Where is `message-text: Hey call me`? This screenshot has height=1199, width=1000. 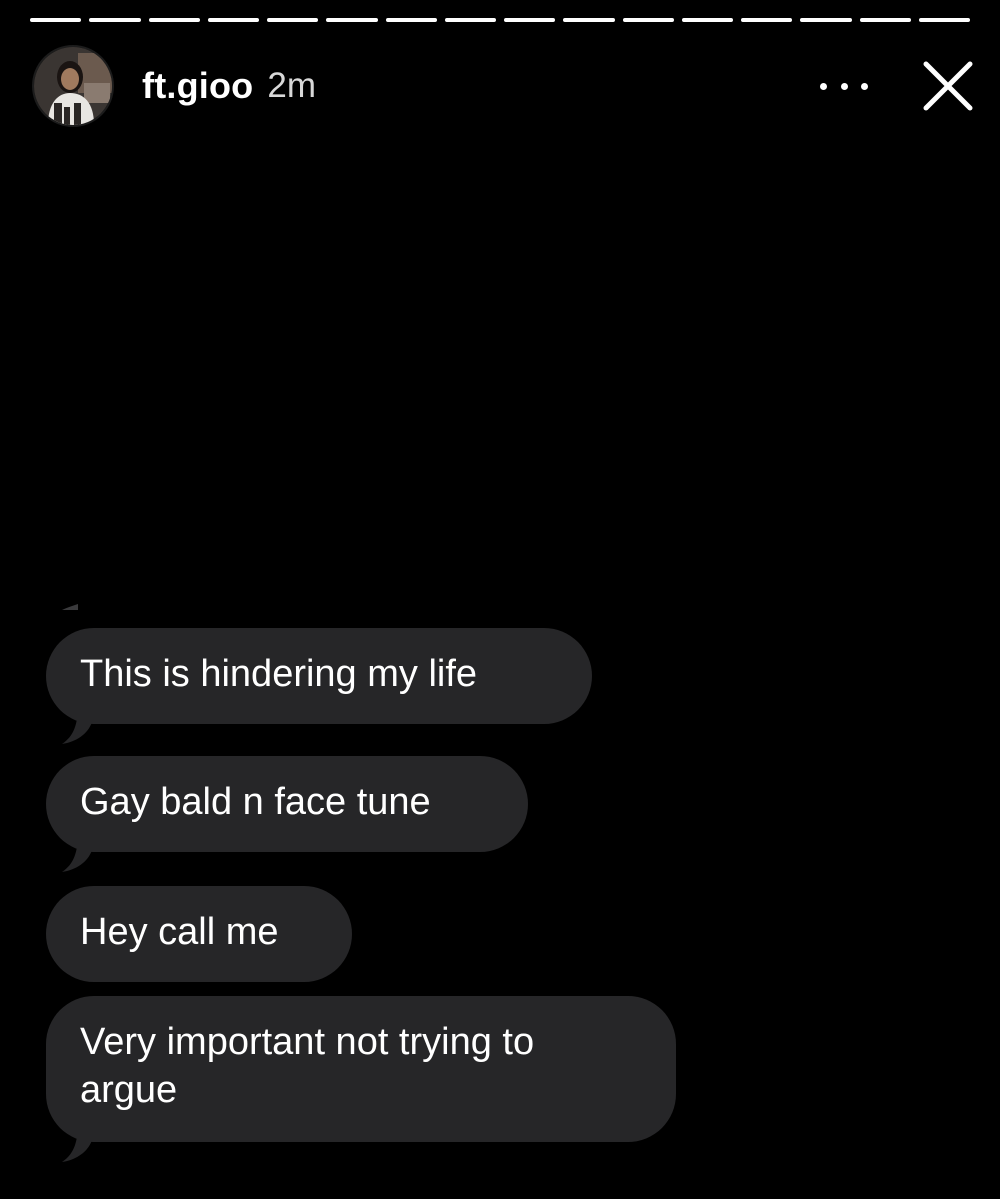
message-text: Hey call me is located at coordinates (179, 932).